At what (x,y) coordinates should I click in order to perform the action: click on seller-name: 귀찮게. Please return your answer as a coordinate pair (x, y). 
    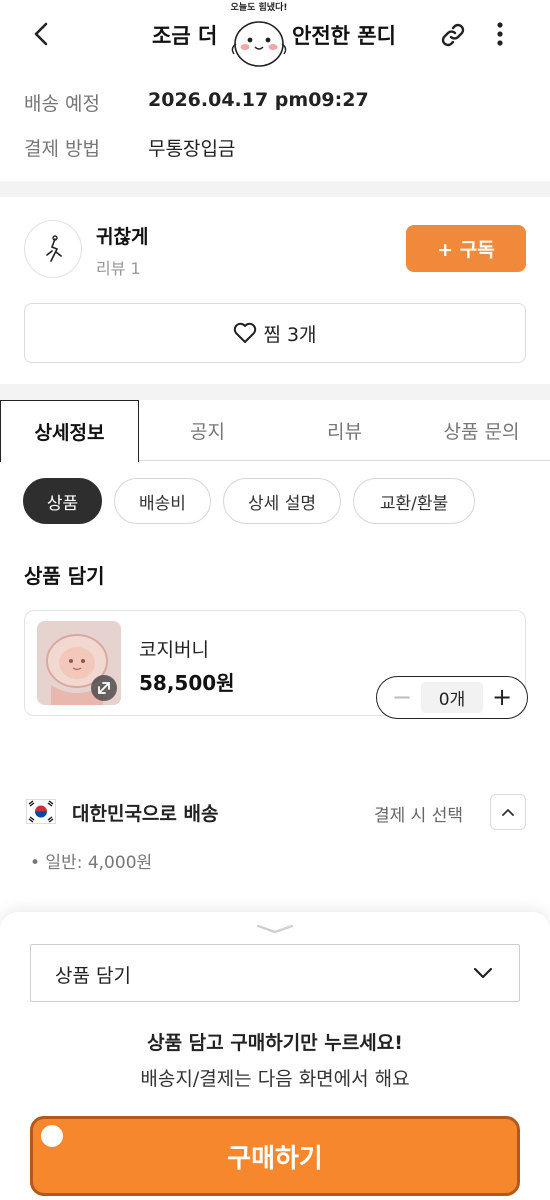
    Looking at the image, I should click on (122, 235).